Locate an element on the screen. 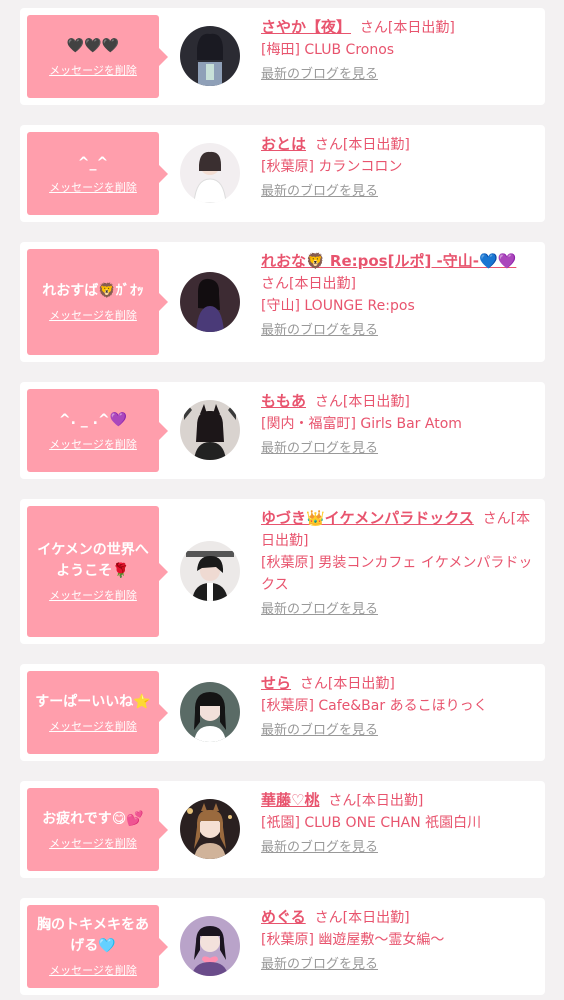 The height and width of the screenshot is (1000, 564). message-bubble: 胸のトキメキをあげる🩵 メッセージを削除 is located at coordinates (97, 946).